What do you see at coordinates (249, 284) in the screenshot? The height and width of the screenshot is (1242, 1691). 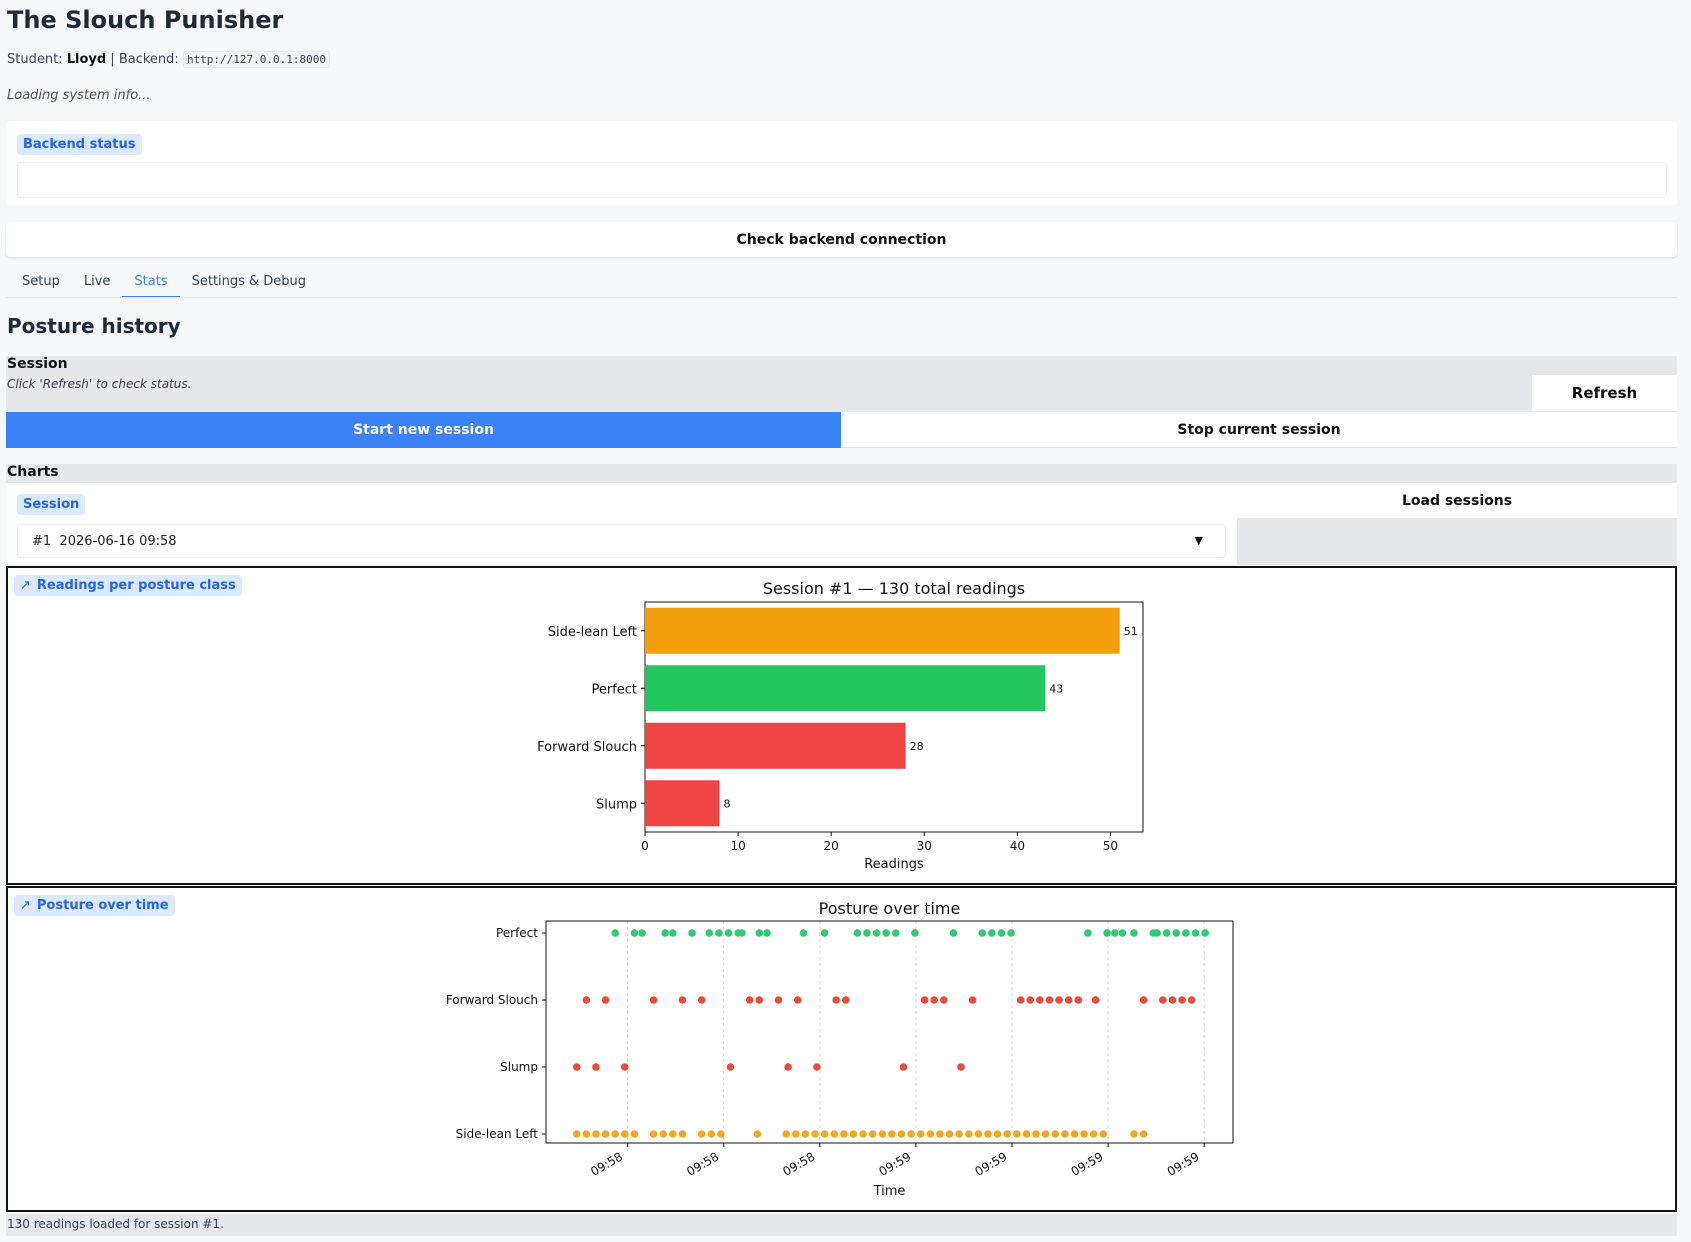 I see `tab-settings-debug: Settings & Debug` at bounding box center [249, 284].